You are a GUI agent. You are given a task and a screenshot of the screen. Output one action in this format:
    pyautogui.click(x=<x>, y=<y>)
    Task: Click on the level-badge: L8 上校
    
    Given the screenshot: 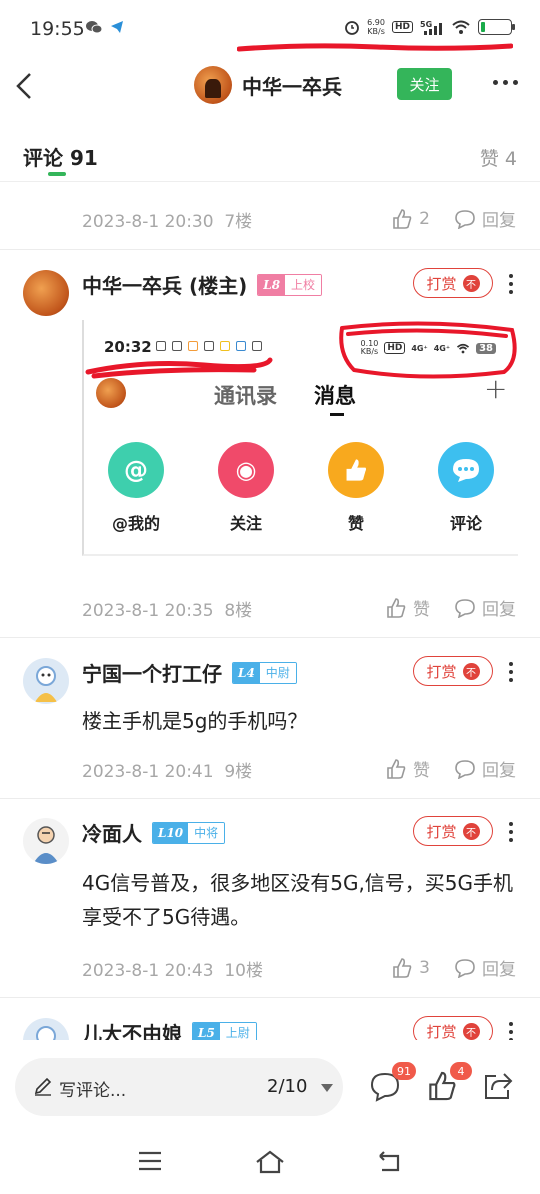 What is the action you would take?
    pyautogui.click(x=290, y=284)
    